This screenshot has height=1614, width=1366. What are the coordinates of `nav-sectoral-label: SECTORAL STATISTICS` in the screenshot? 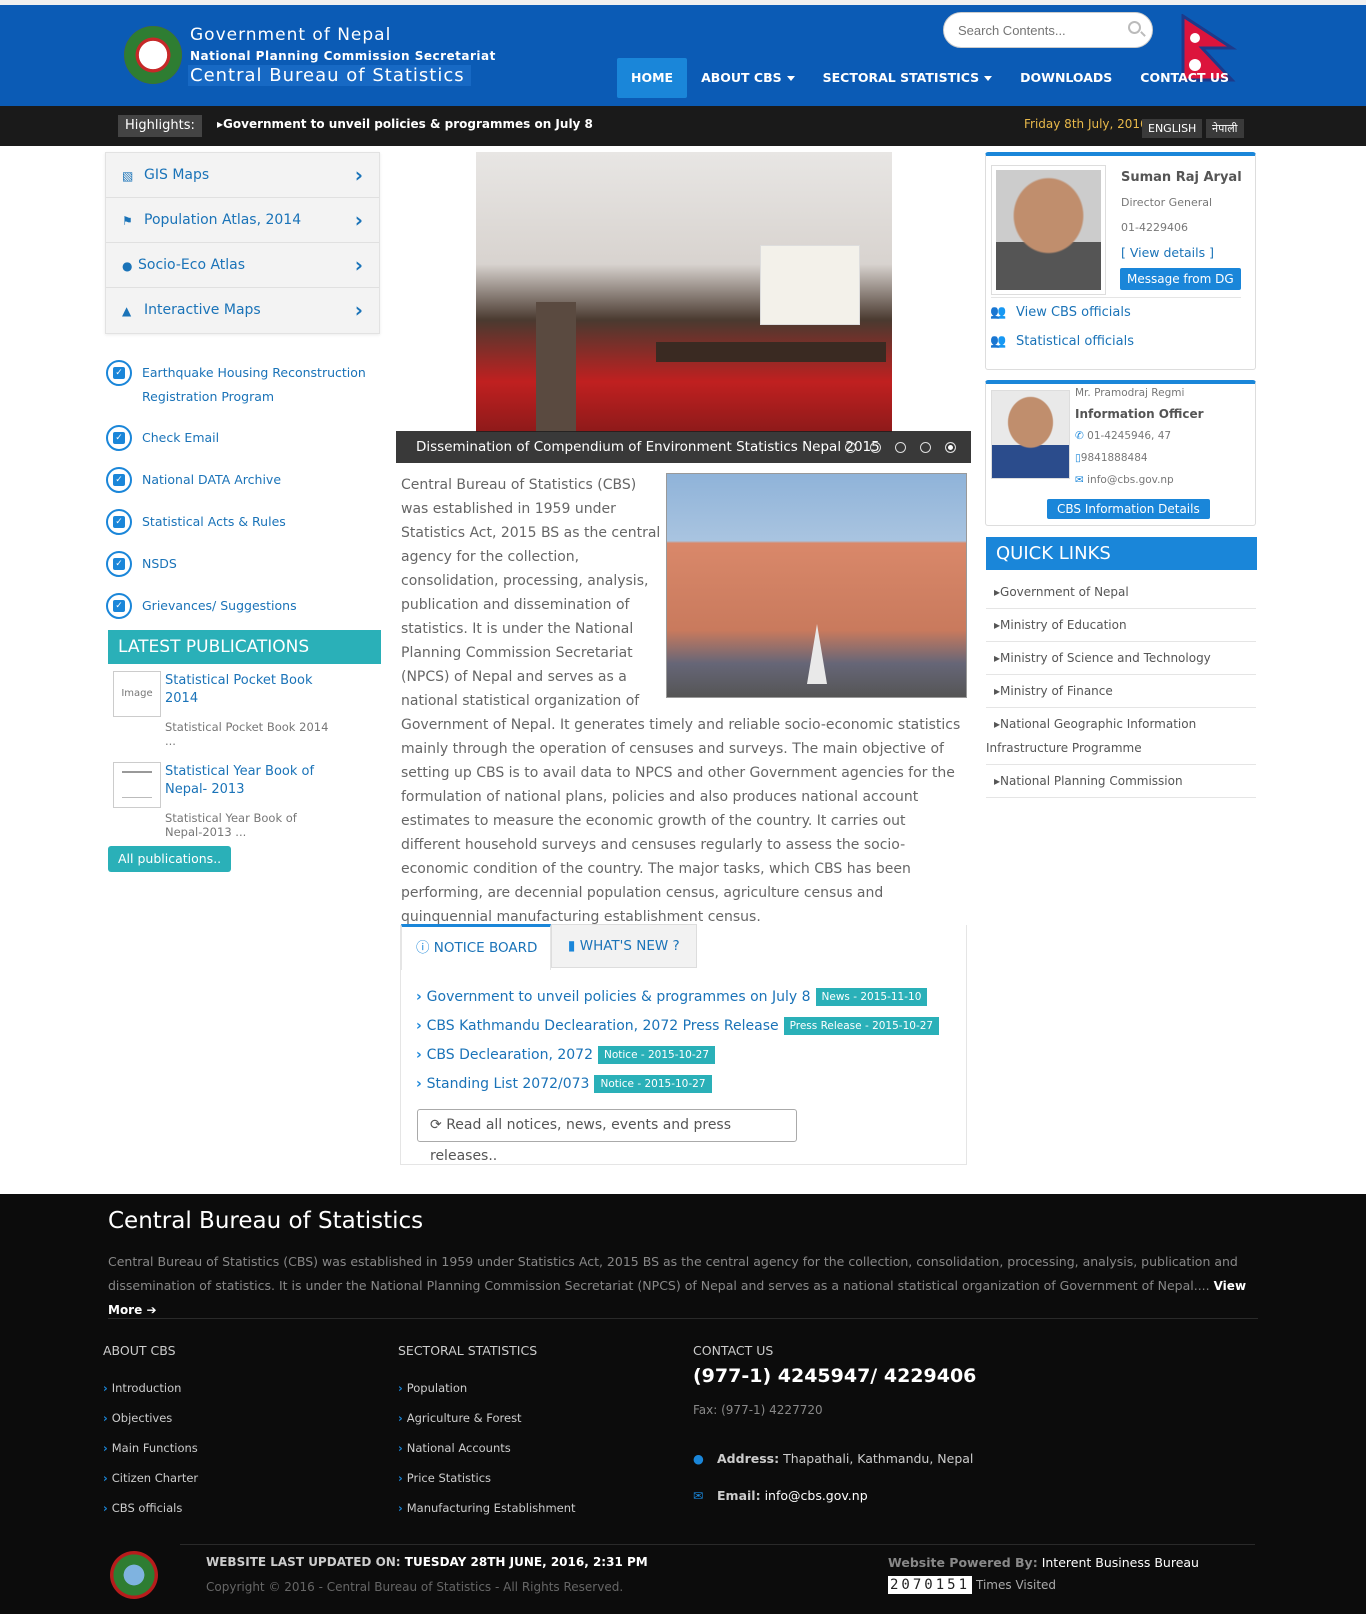 It's located at (901, 77).